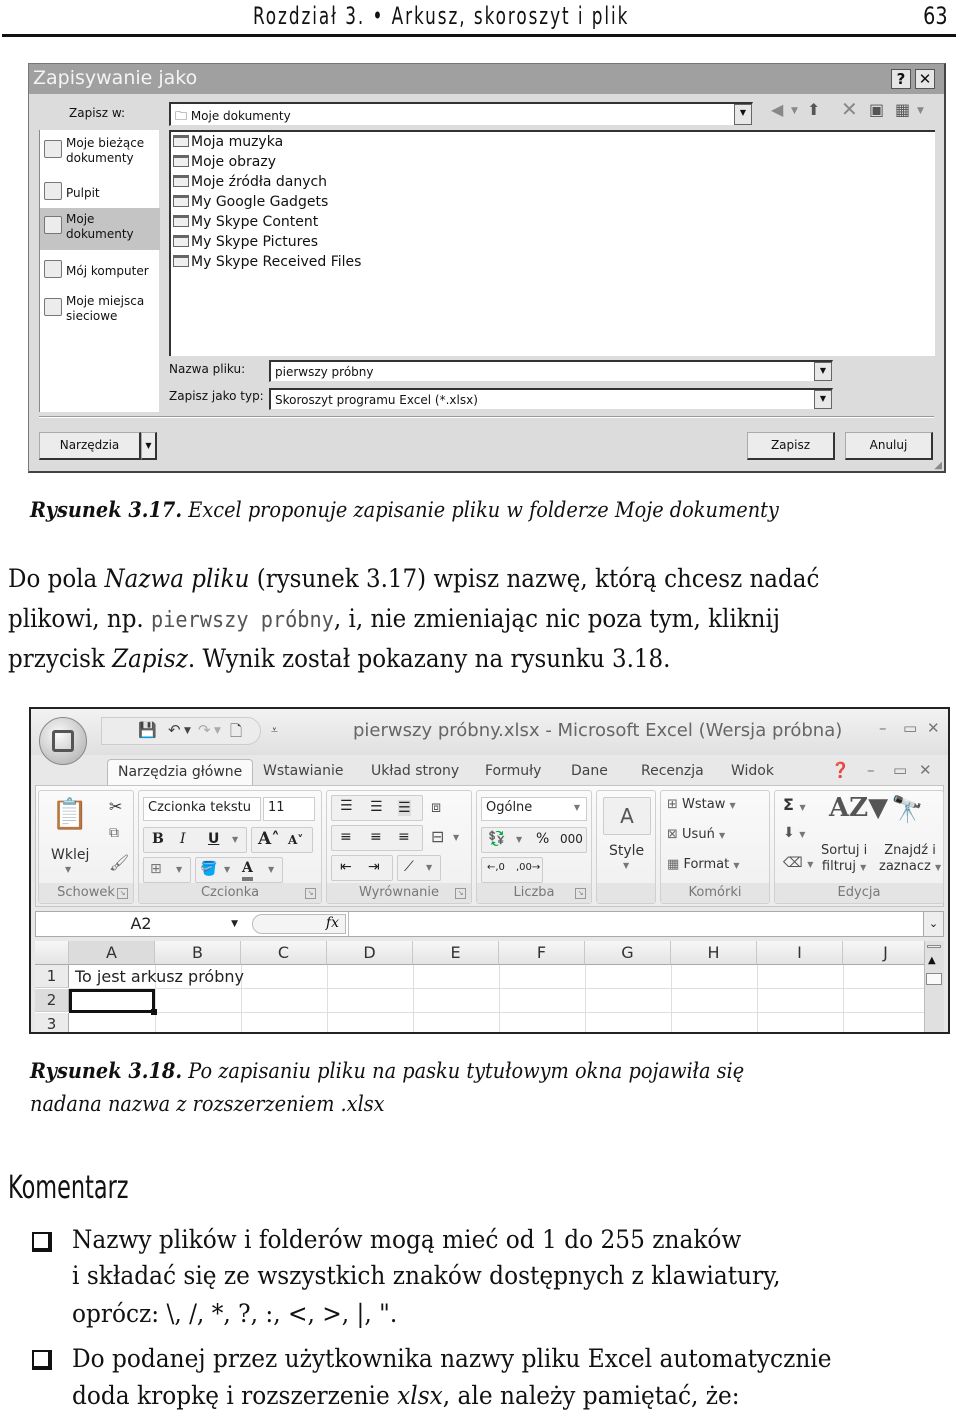 The image size is (960, 1414). What do you see at coordinates (513, 772) in the screenshot?
I see `tab-formulas: Formuły` at bounding box center [513, 772].